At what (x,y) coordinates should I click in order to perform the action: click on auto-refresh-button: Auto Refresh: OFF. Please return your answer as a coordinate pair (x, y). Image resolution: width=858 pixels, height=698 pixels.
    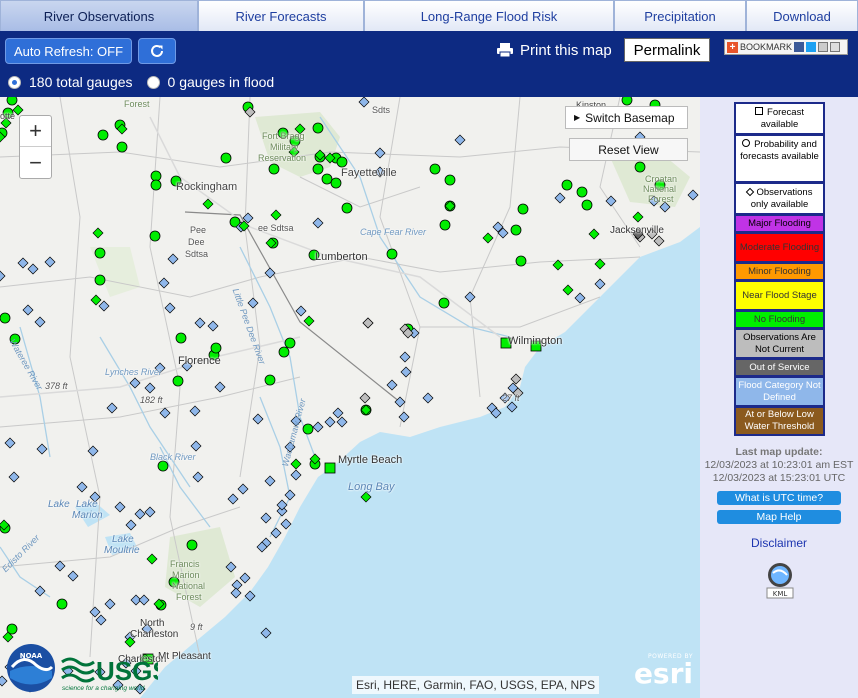
    Looking at the image, I should click on (68, 51).